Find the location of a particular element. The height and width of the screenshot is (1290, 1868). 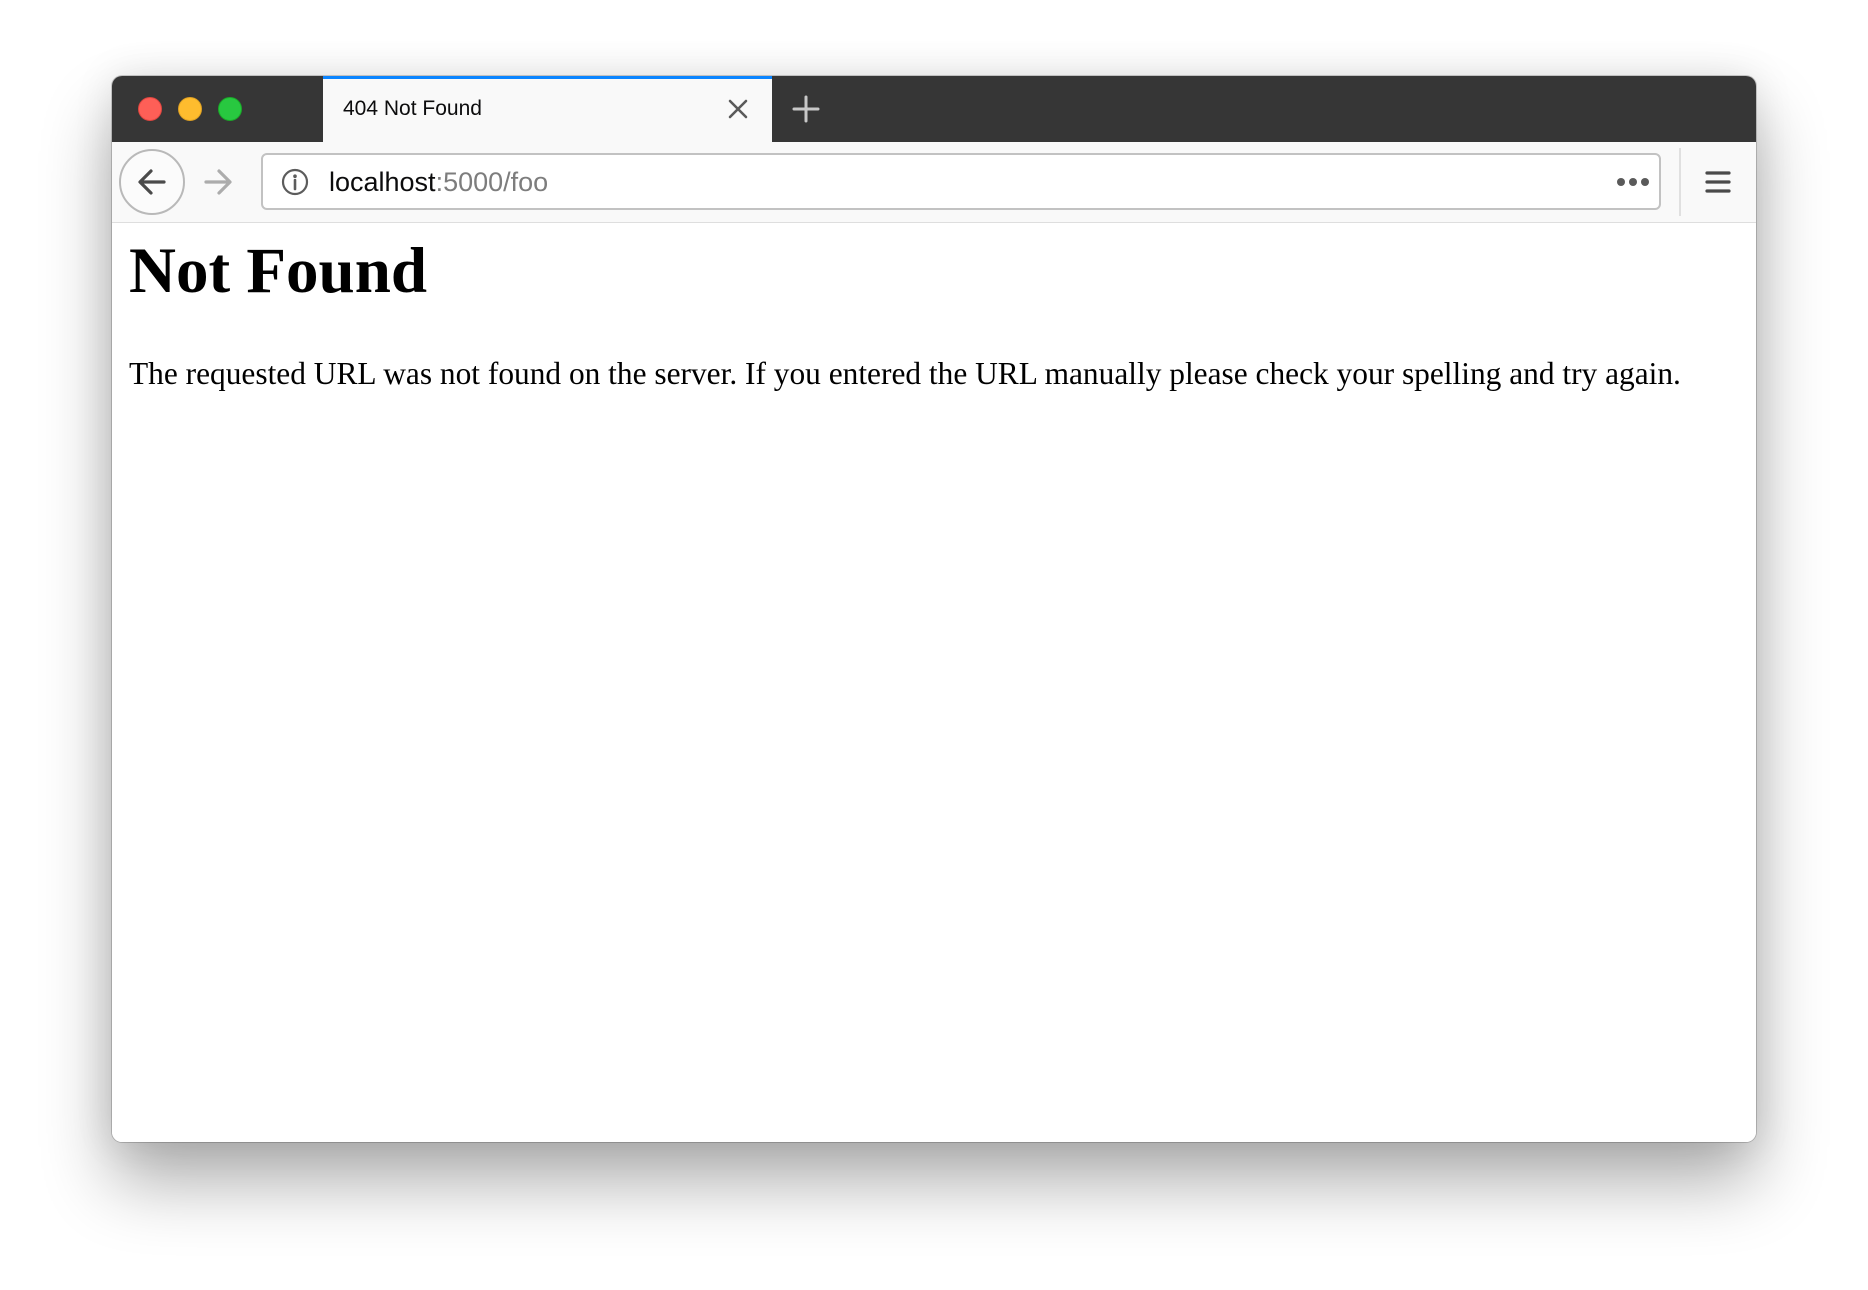

new-tab-plus-icon is located at coordinates (806, 109).